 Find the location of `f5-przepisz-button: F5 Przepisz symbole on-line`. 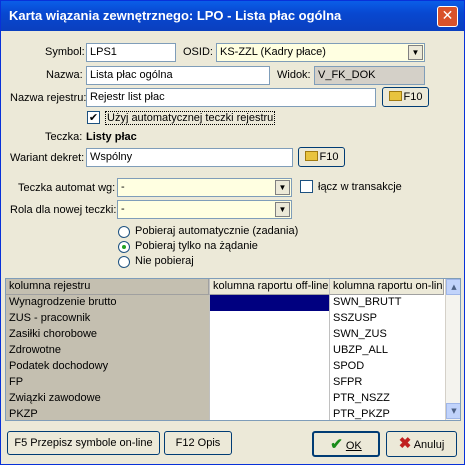

f5-przepisz-button: F5 Przepisz symbole on-line is located at coordinates (83, 443).